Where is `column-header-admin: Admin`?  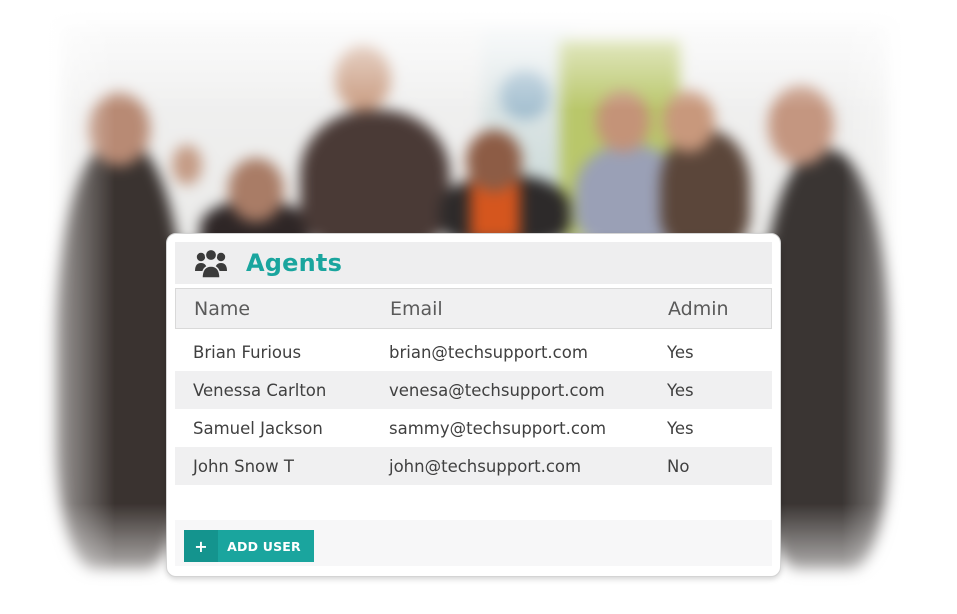
column-header-admin: Admin is located at coordinates (698, 309).